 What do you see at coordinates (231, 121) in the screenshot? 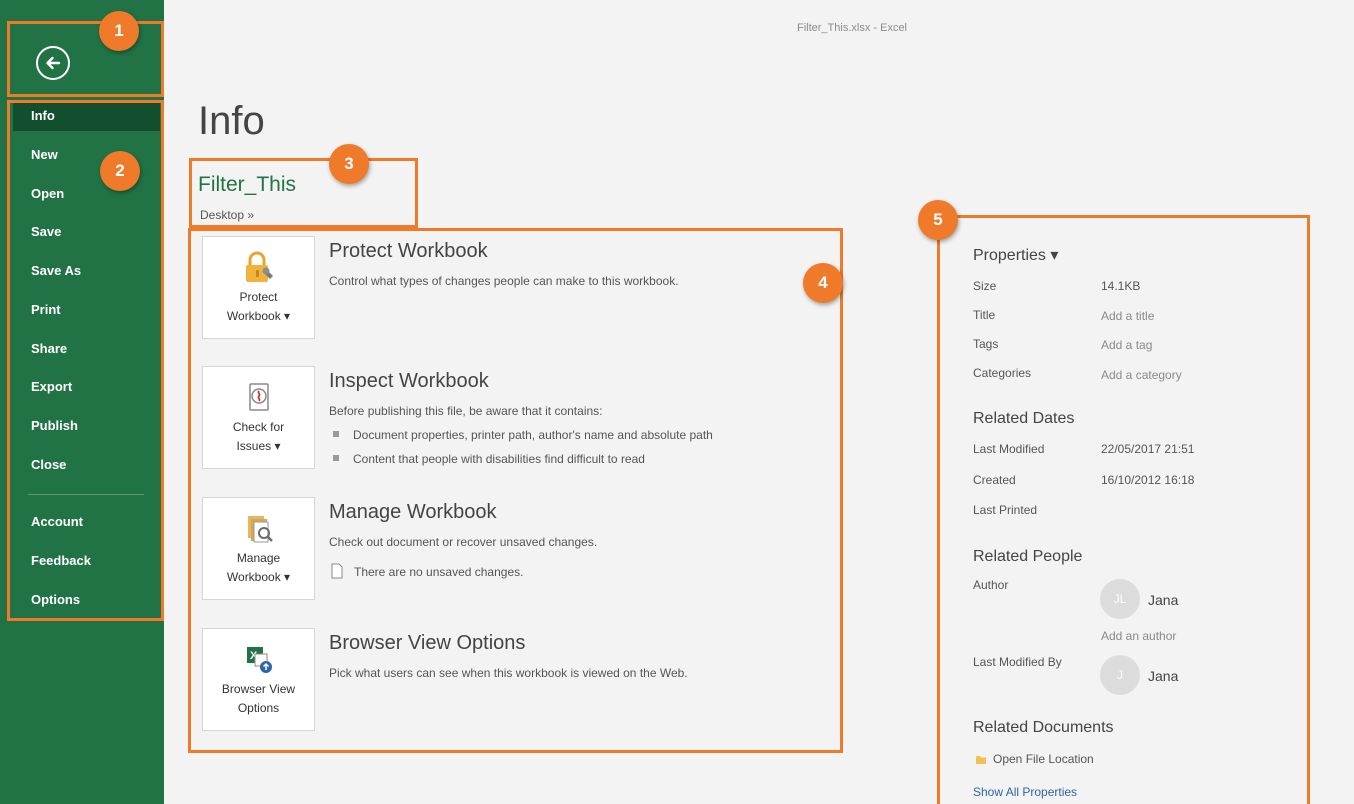
I see `page-title: Info` at bounding box center [231, 121].